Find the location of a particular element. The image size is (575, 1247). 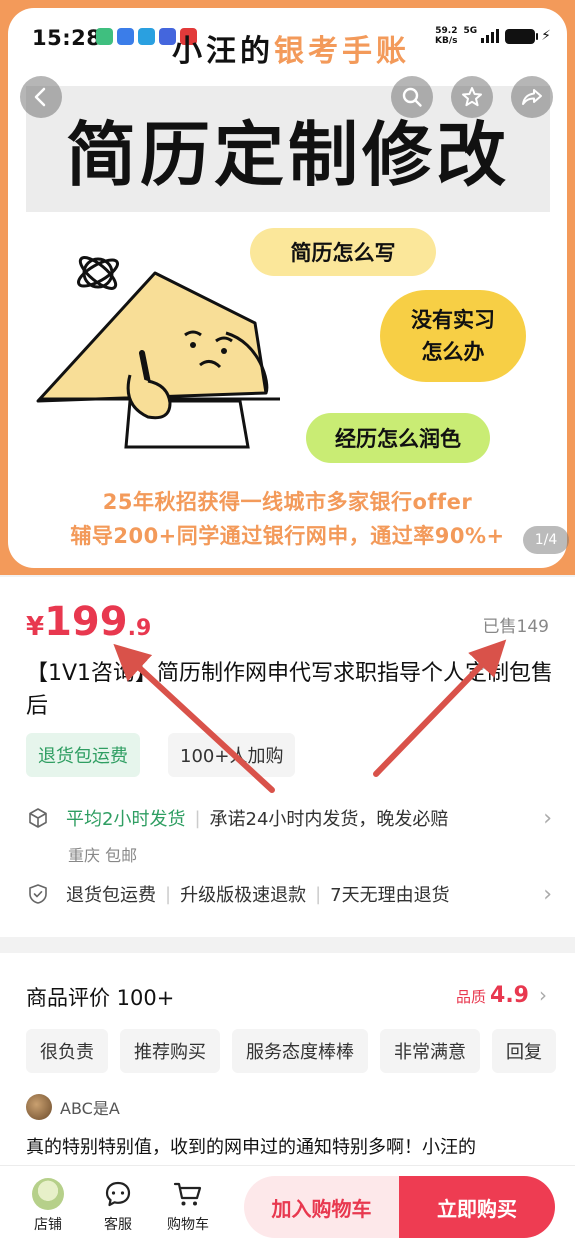

review-keyword-chips: 很负责 推荐购买 服务态度棒棒 非常满意 回复 is located at coordinates (291, 1051).